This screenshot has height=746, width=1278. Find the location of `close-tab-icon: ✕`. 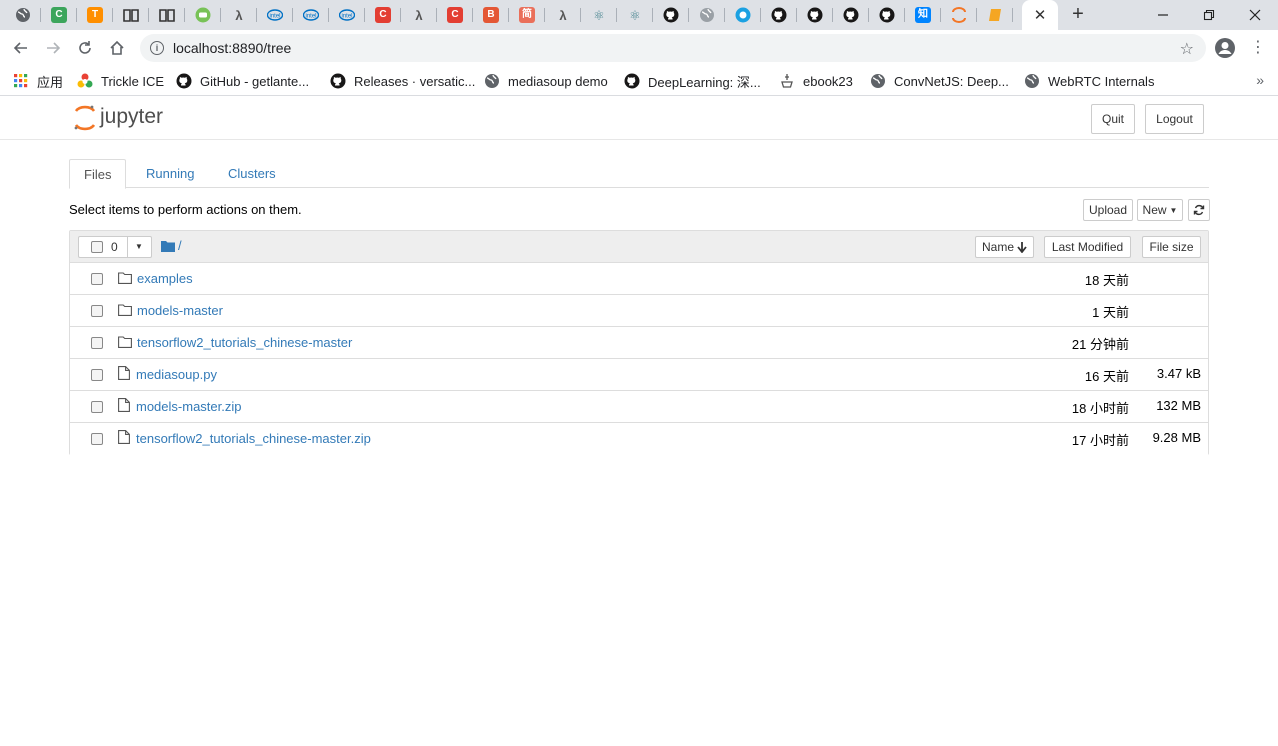

close-tab-icon: ✕ is located at coordinates (1040, 15).